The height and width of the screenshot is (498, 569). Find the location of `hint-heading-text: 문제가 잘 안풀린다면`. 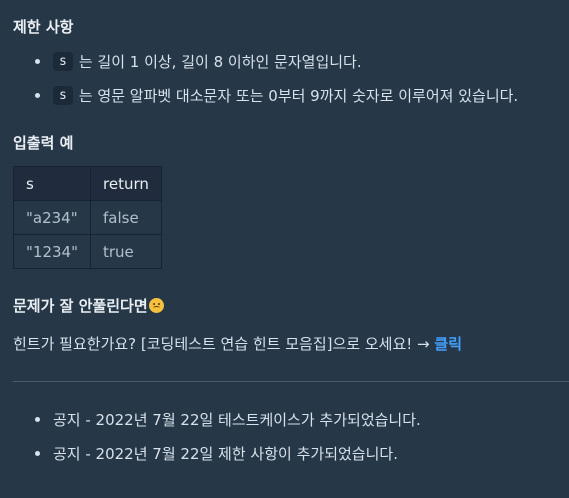

hint-heading-text: 문제가 잘 안풀린다면 is located at coordinates (80, 306).